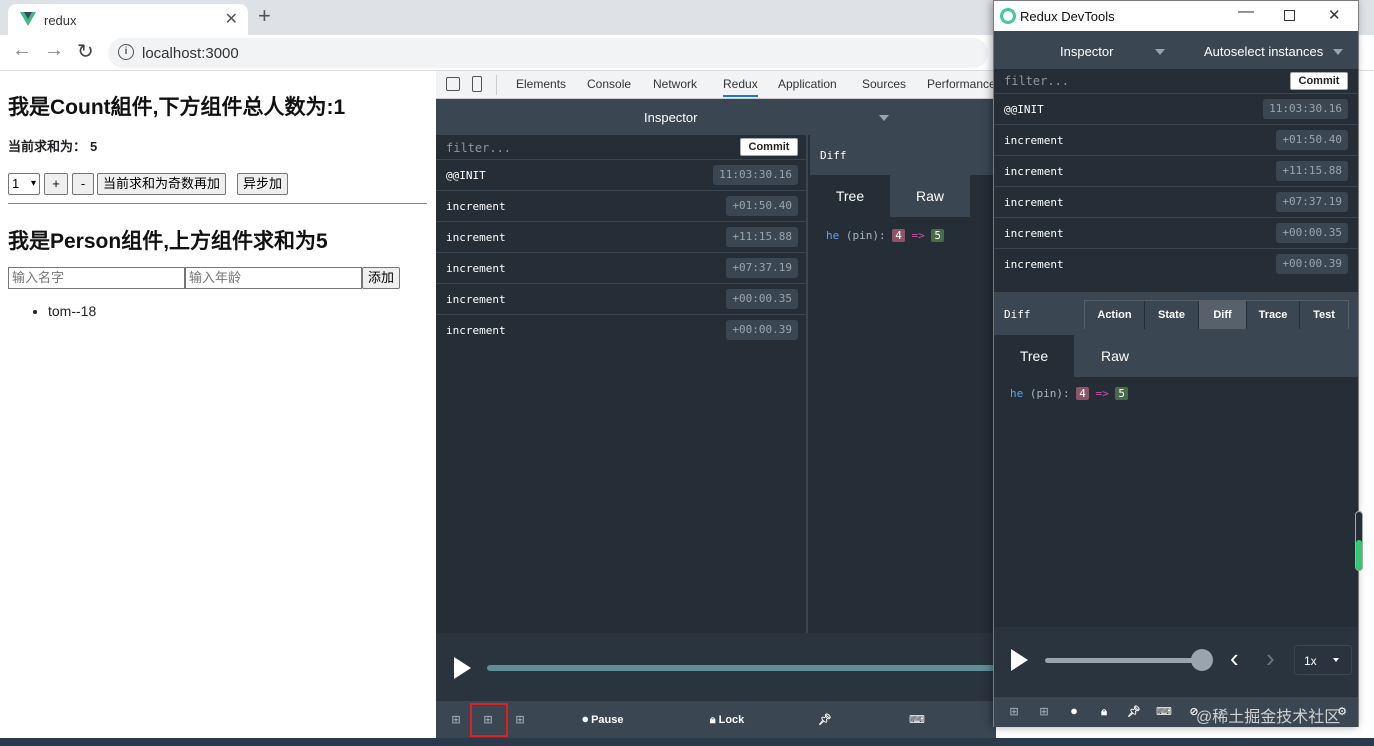 The image size is (1374, 746). What do you see at coordinates (381, 278) in the screenshot?
I see `add-person-button: 添加` at bounding box center [381, 278].